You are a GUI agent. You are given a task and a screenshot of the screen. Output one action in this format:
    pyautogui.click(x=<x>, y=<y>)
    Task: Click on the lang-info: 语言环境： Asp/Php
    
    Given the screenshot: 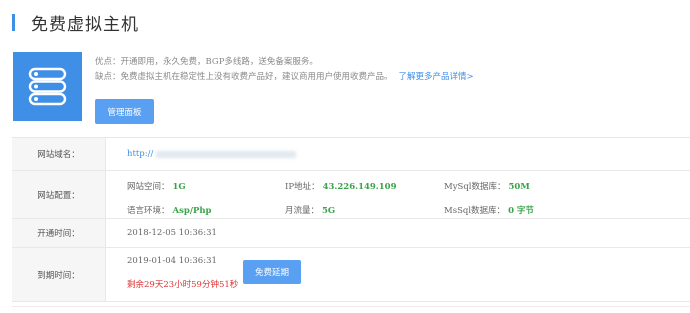 What is the action you would take?
    pyautogui.click(x=169, y=211)
    